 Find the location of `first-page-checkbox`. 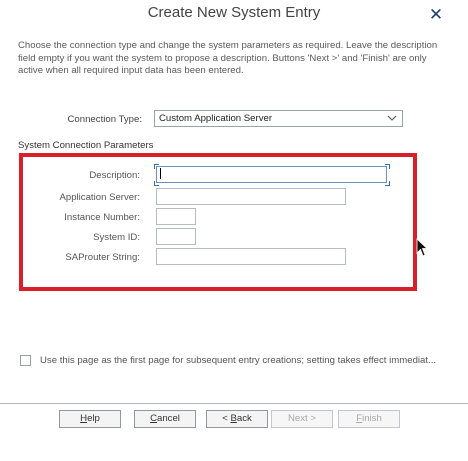

first-page-checkbox is located at coordinates (25, 360).